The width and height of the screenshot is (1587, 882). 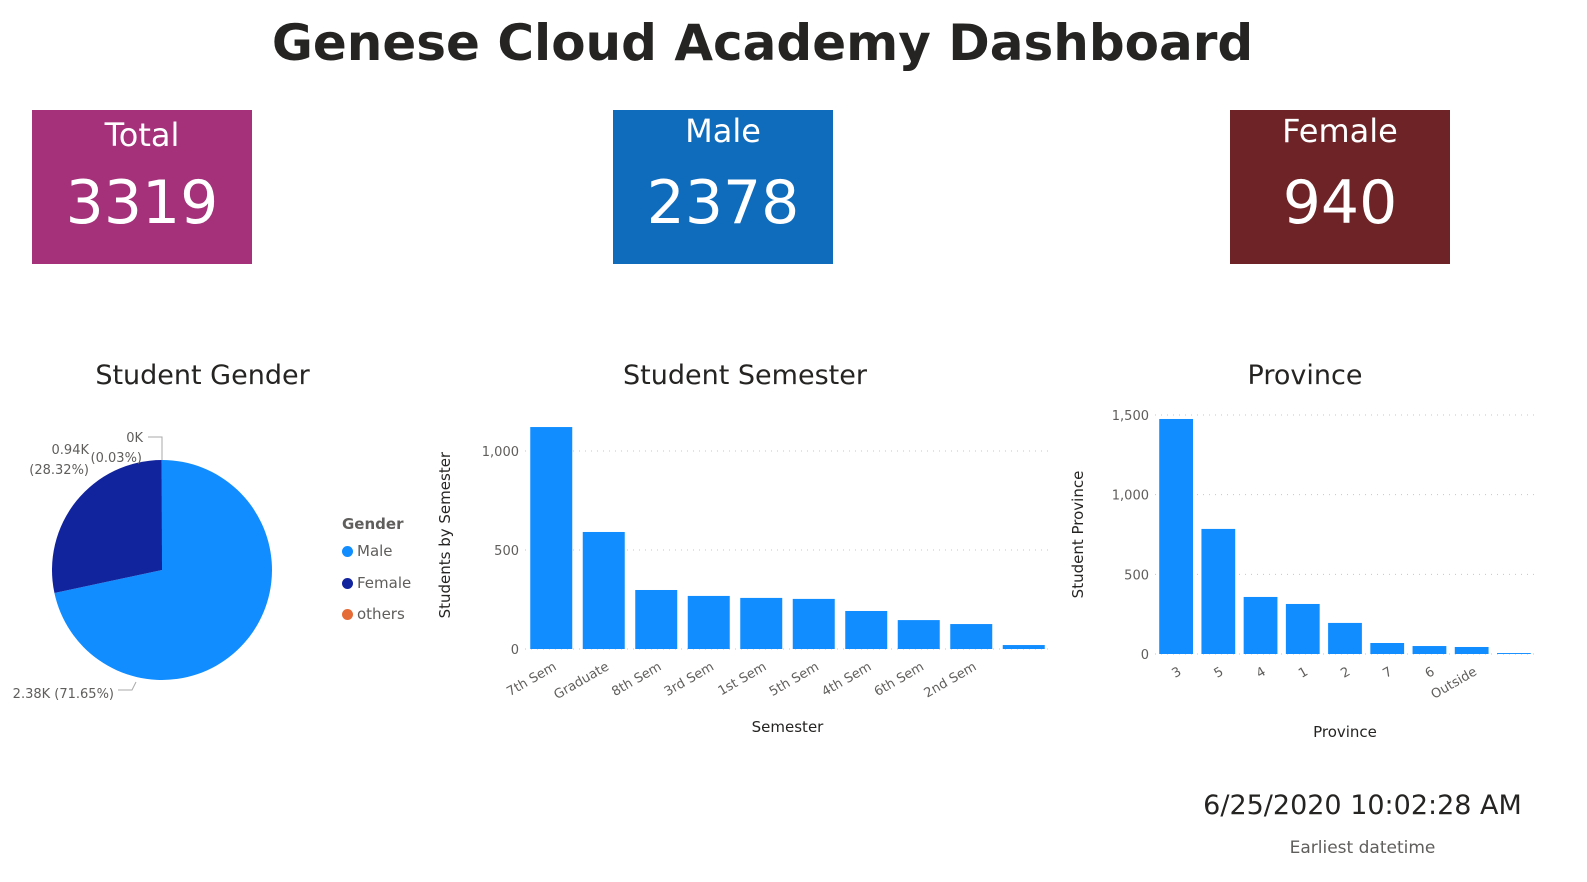 What do you see at coordinates (723, 131) in the screenshot?
I see `card-label: Male` at bounding box center [723, 131].